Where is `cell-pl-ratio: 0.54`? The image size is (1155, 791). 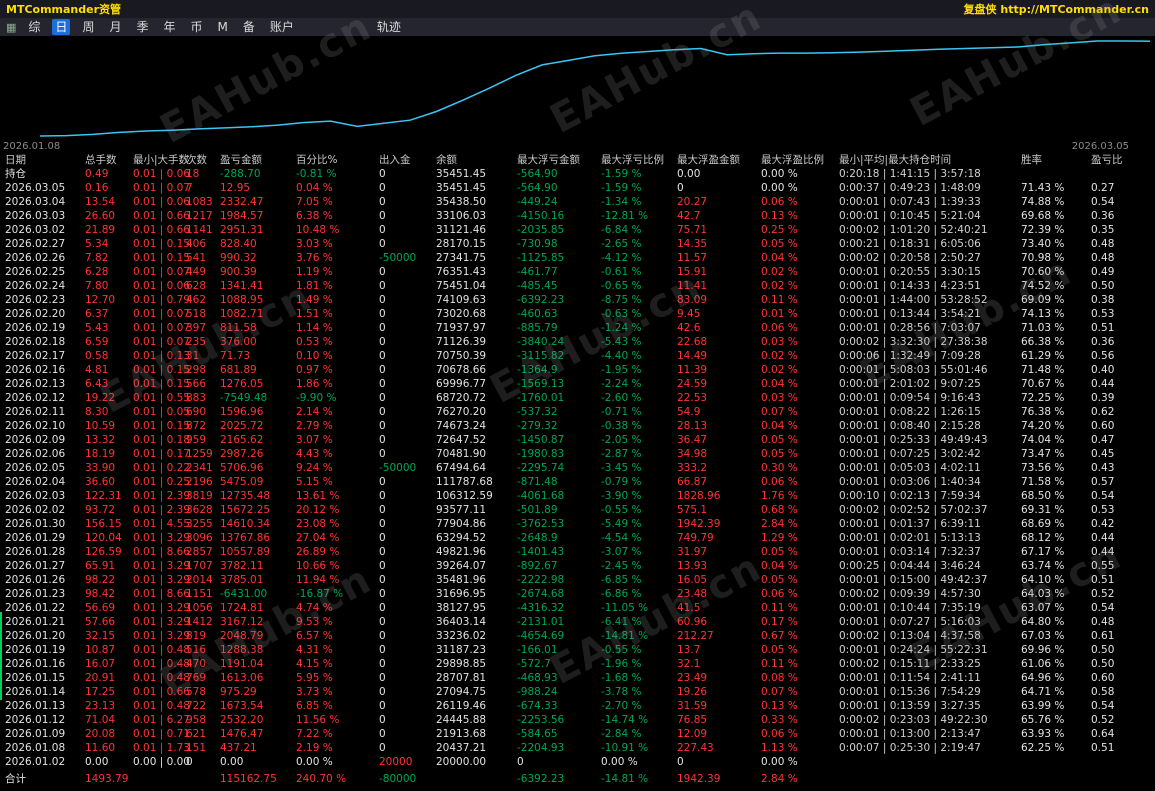 cell-pl-ratio: 0.54 is located at coordinates (1103, 496).